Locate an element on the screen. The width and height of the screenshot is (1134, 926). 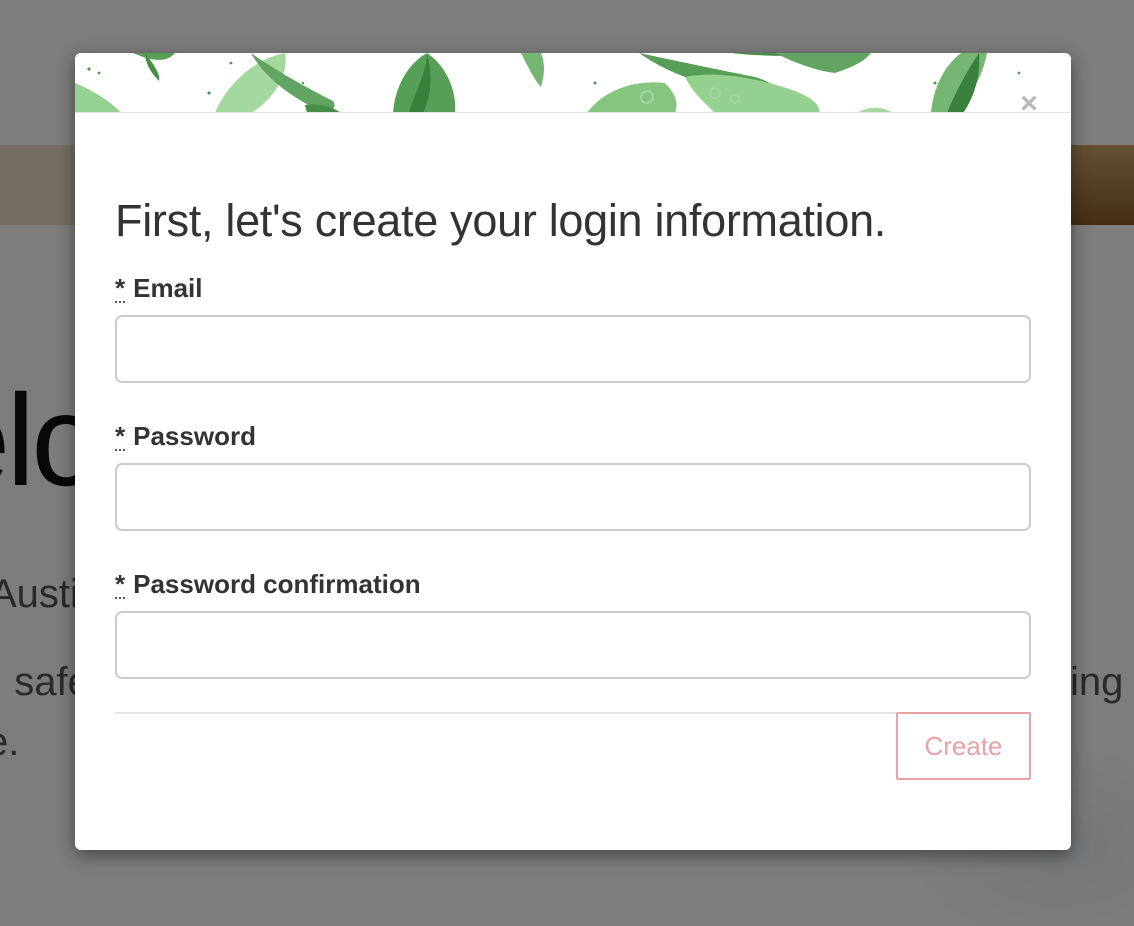
password-confirmation-field-group: * Password confirmation is located at coordinates (573, 623).